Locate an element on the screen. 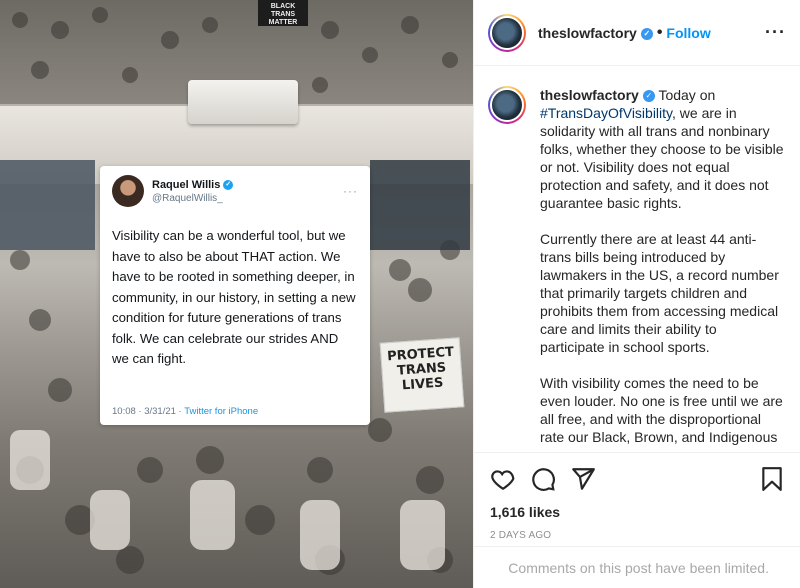 This screenshot has width=800, height=588. more-options-icon: ··· is located at coordinates (775, 32).